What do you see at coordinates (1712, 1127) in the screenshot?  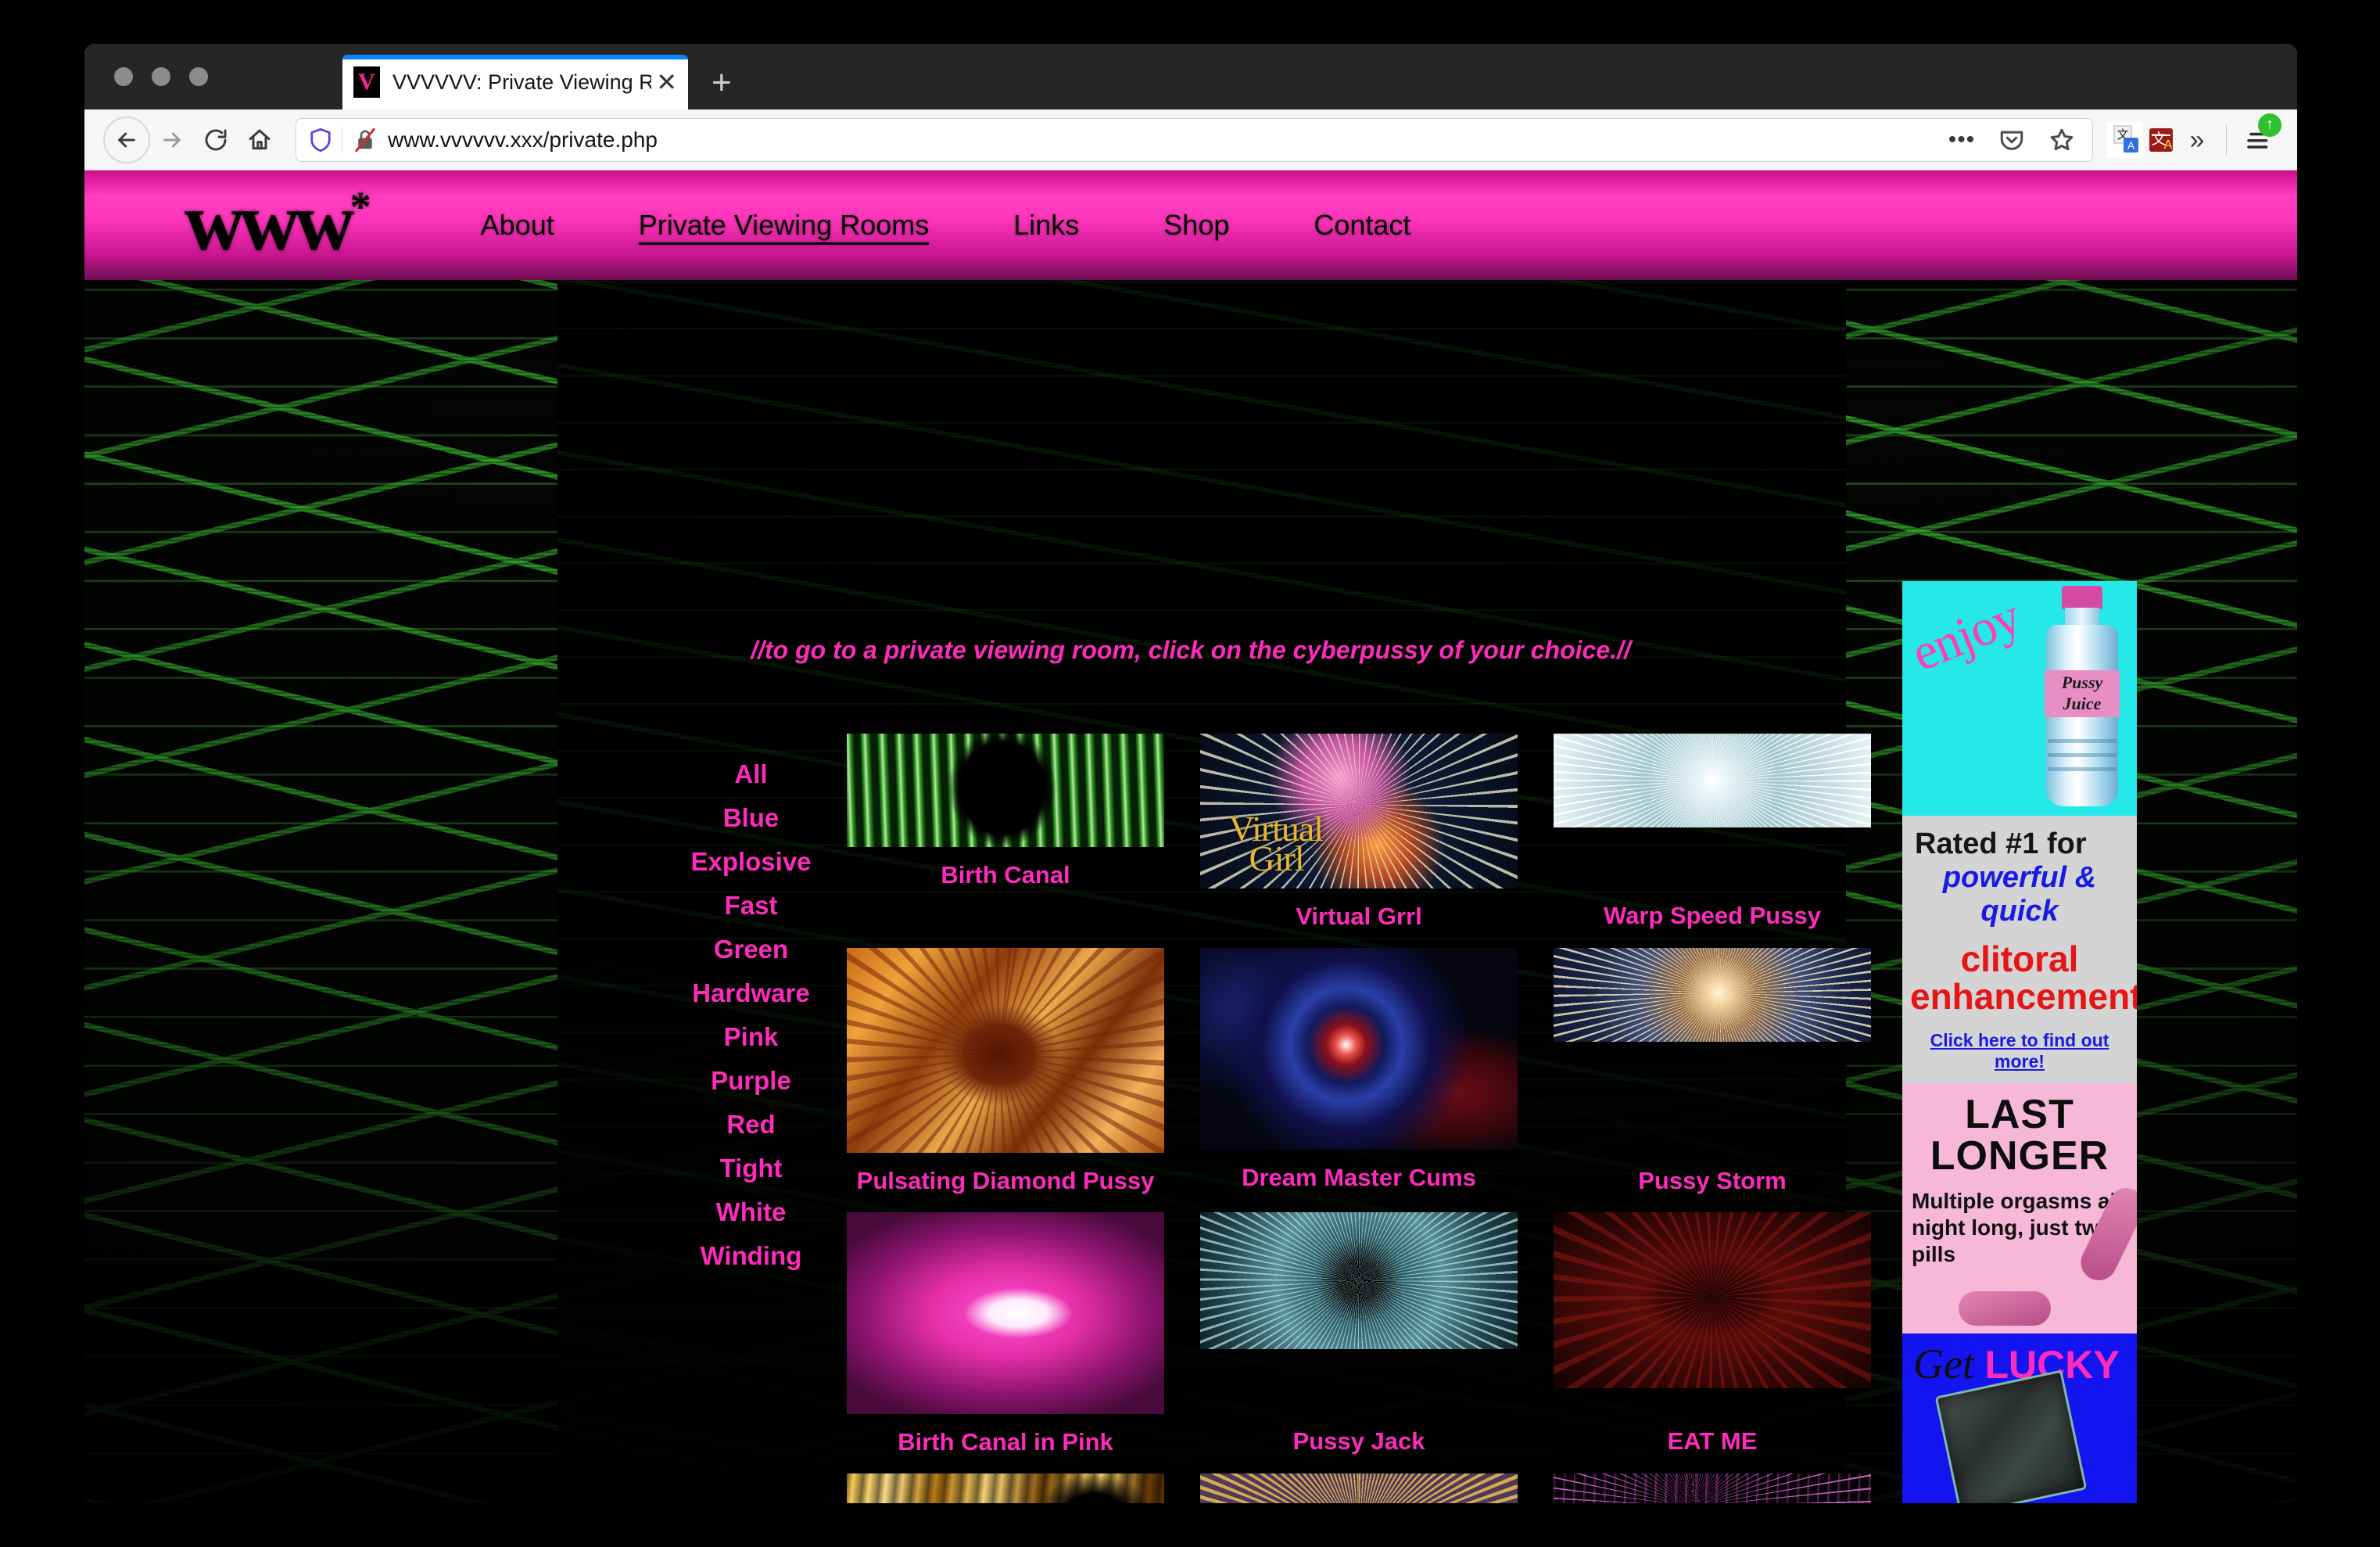 I see `thumbnail-caption: Pussy Storm` at bounding box center [1712, 1127].